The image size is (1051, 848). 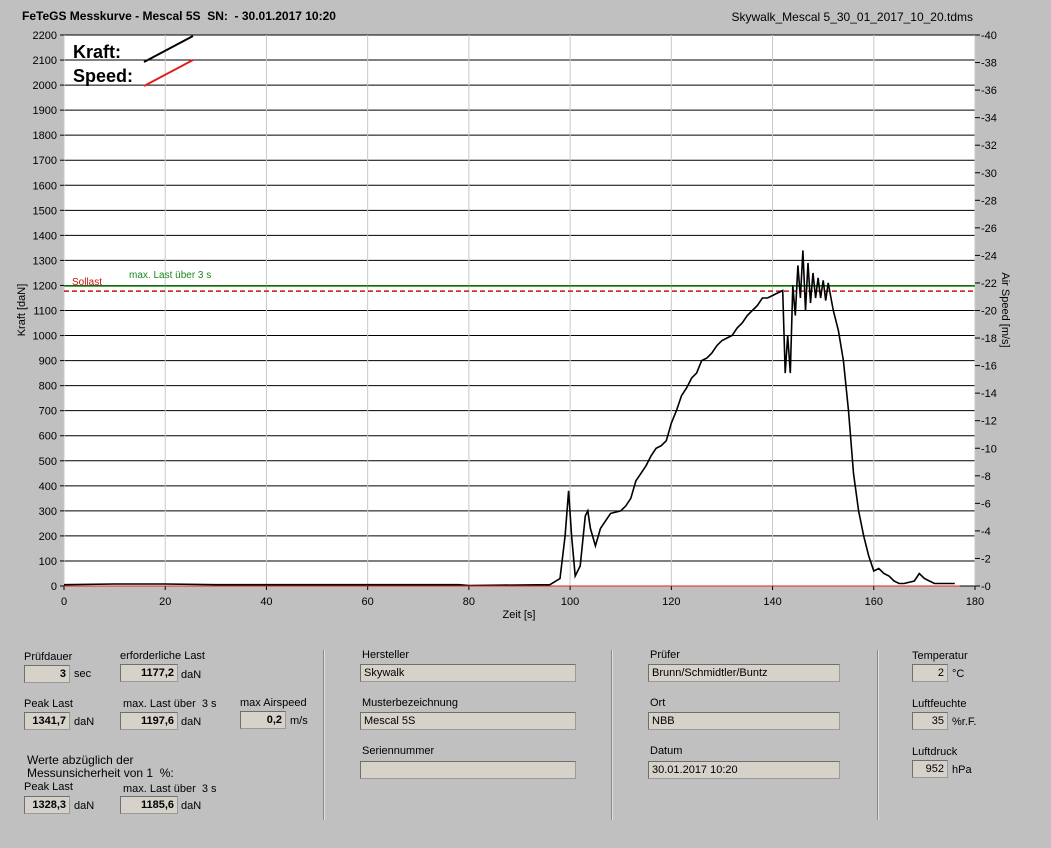 What do you see at coordinates (989, 367) in the screenshot?
I see `y2-tick-label: -16` at bounding box center [989, 367].